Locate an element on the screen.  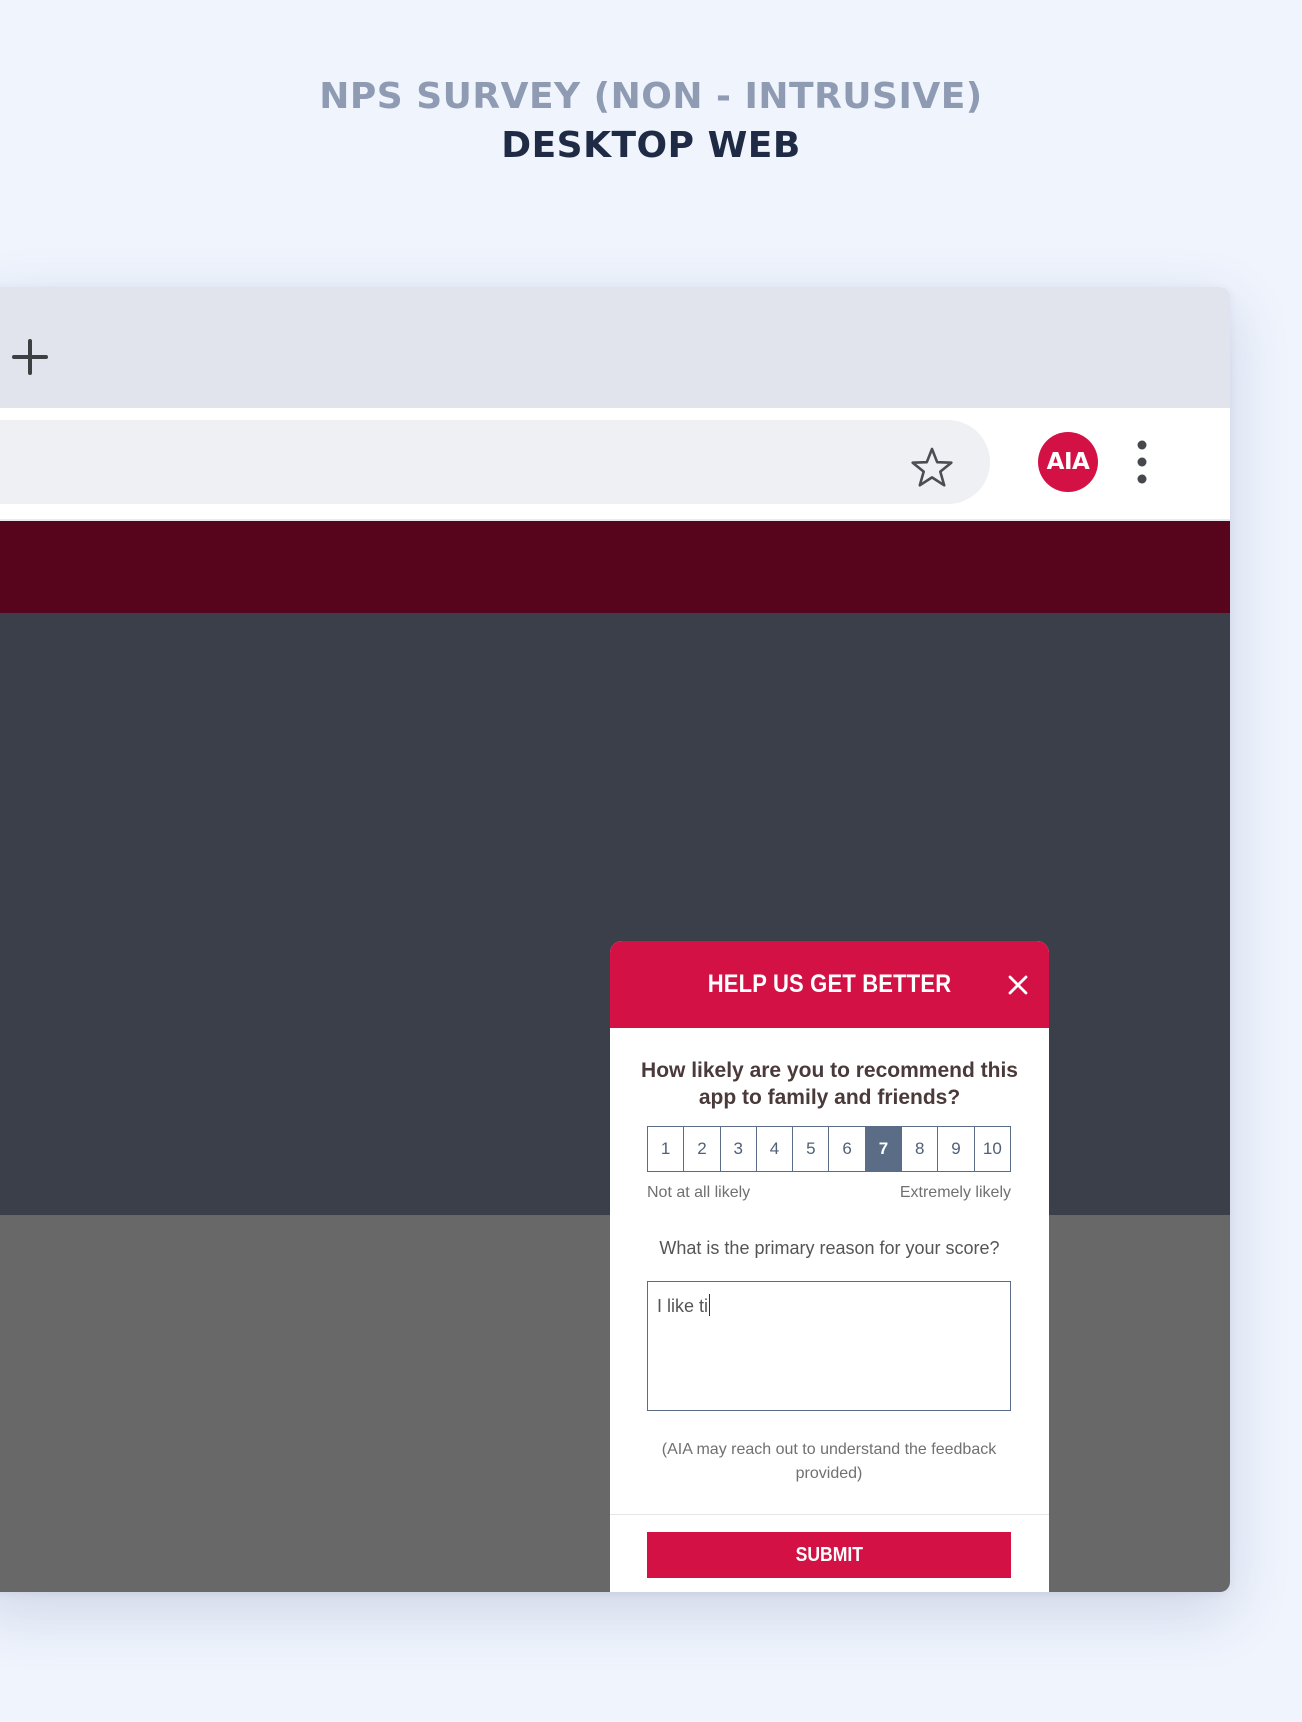
footer-divider is located at coordinates (829, 1514).